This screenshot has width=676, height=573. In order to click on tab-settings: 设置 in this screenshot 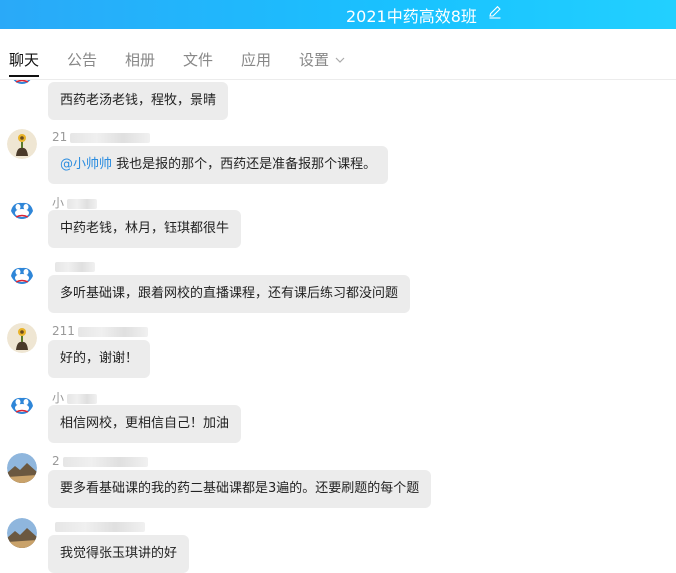, I will do `click(322, 59)`.